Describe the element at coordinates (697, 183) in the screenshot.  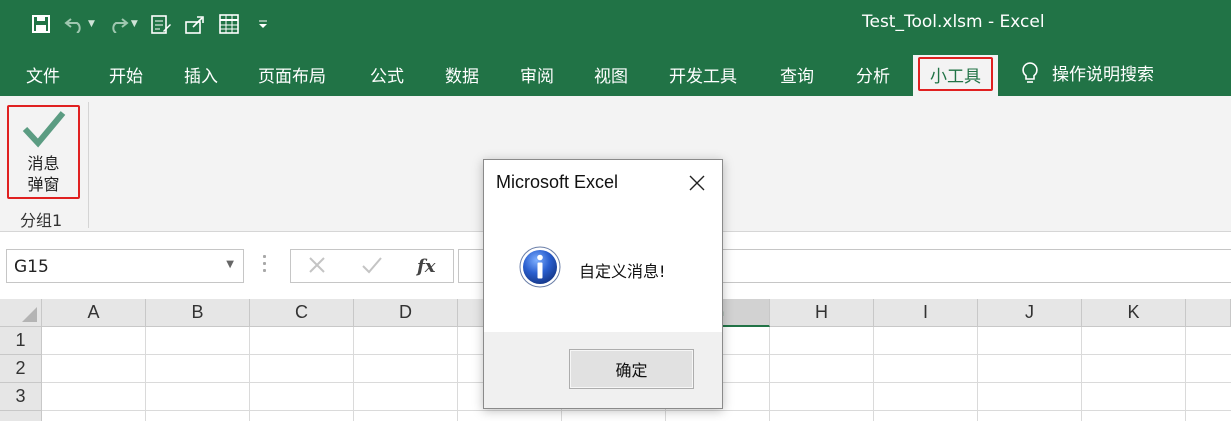
I see `close-icon` at that location.